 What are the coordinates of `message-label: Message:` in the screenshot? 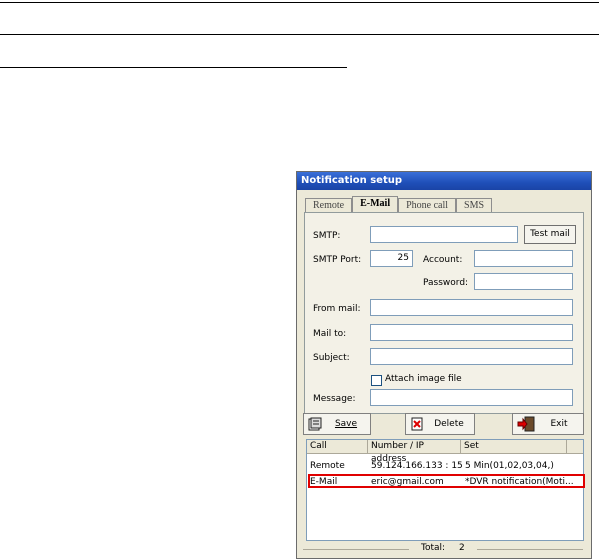 It's located at (334, 399).